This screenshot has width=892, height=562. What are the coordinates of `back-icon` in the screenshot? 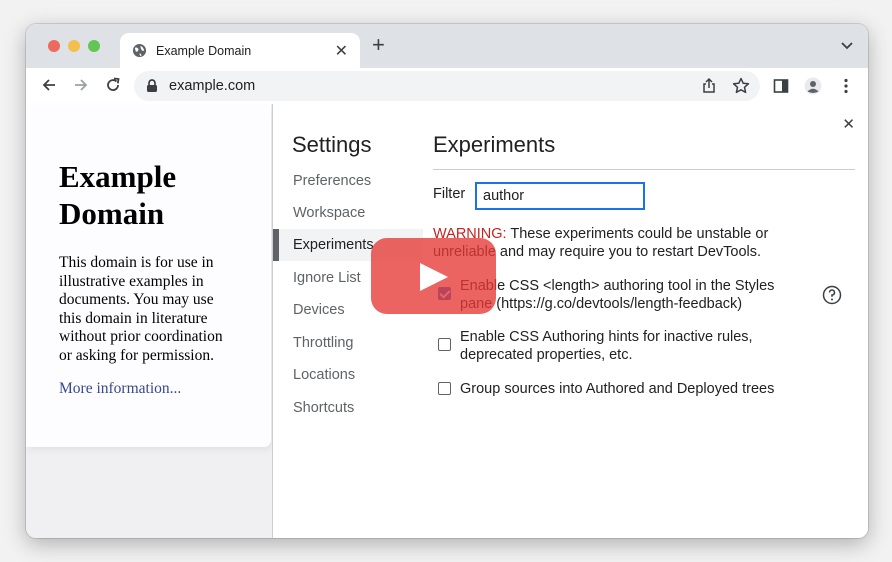 It's located at (49, 85).